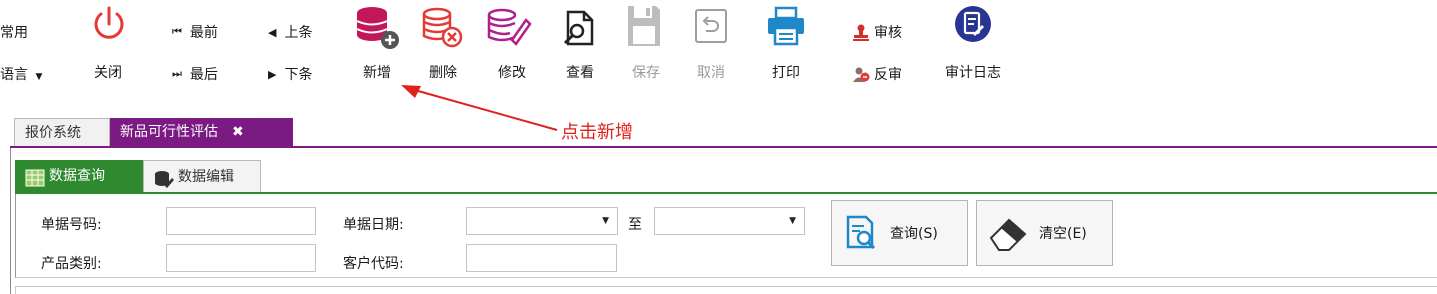  I want to click on search-document-icon, so click(861, 233).